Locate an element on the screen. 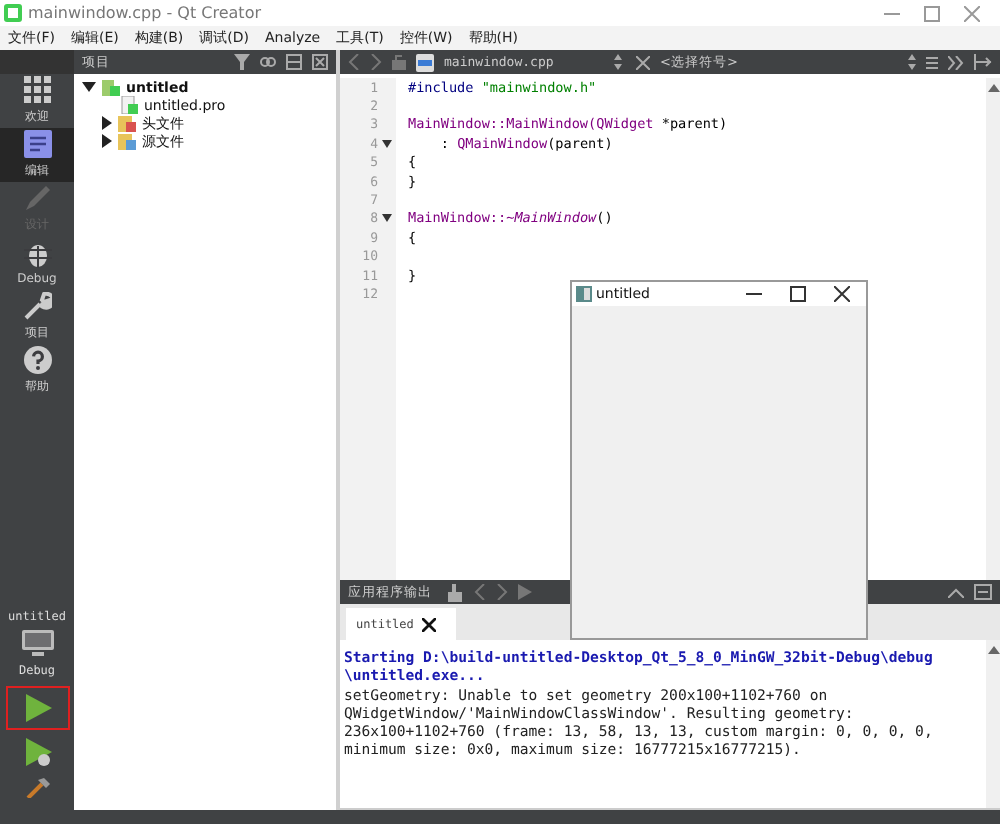  debug-run-icon is located at coordinates (37, 752).